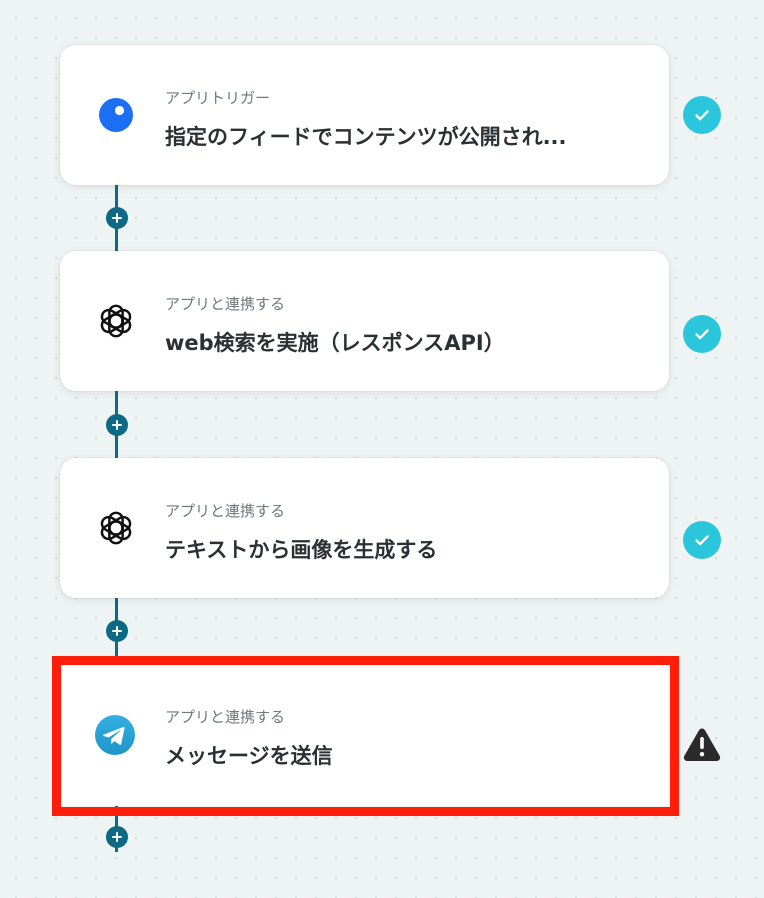 Image resolution: width=764 pixels, height=898 pixels. I want to click on step-status-warning, so click(702, 744).